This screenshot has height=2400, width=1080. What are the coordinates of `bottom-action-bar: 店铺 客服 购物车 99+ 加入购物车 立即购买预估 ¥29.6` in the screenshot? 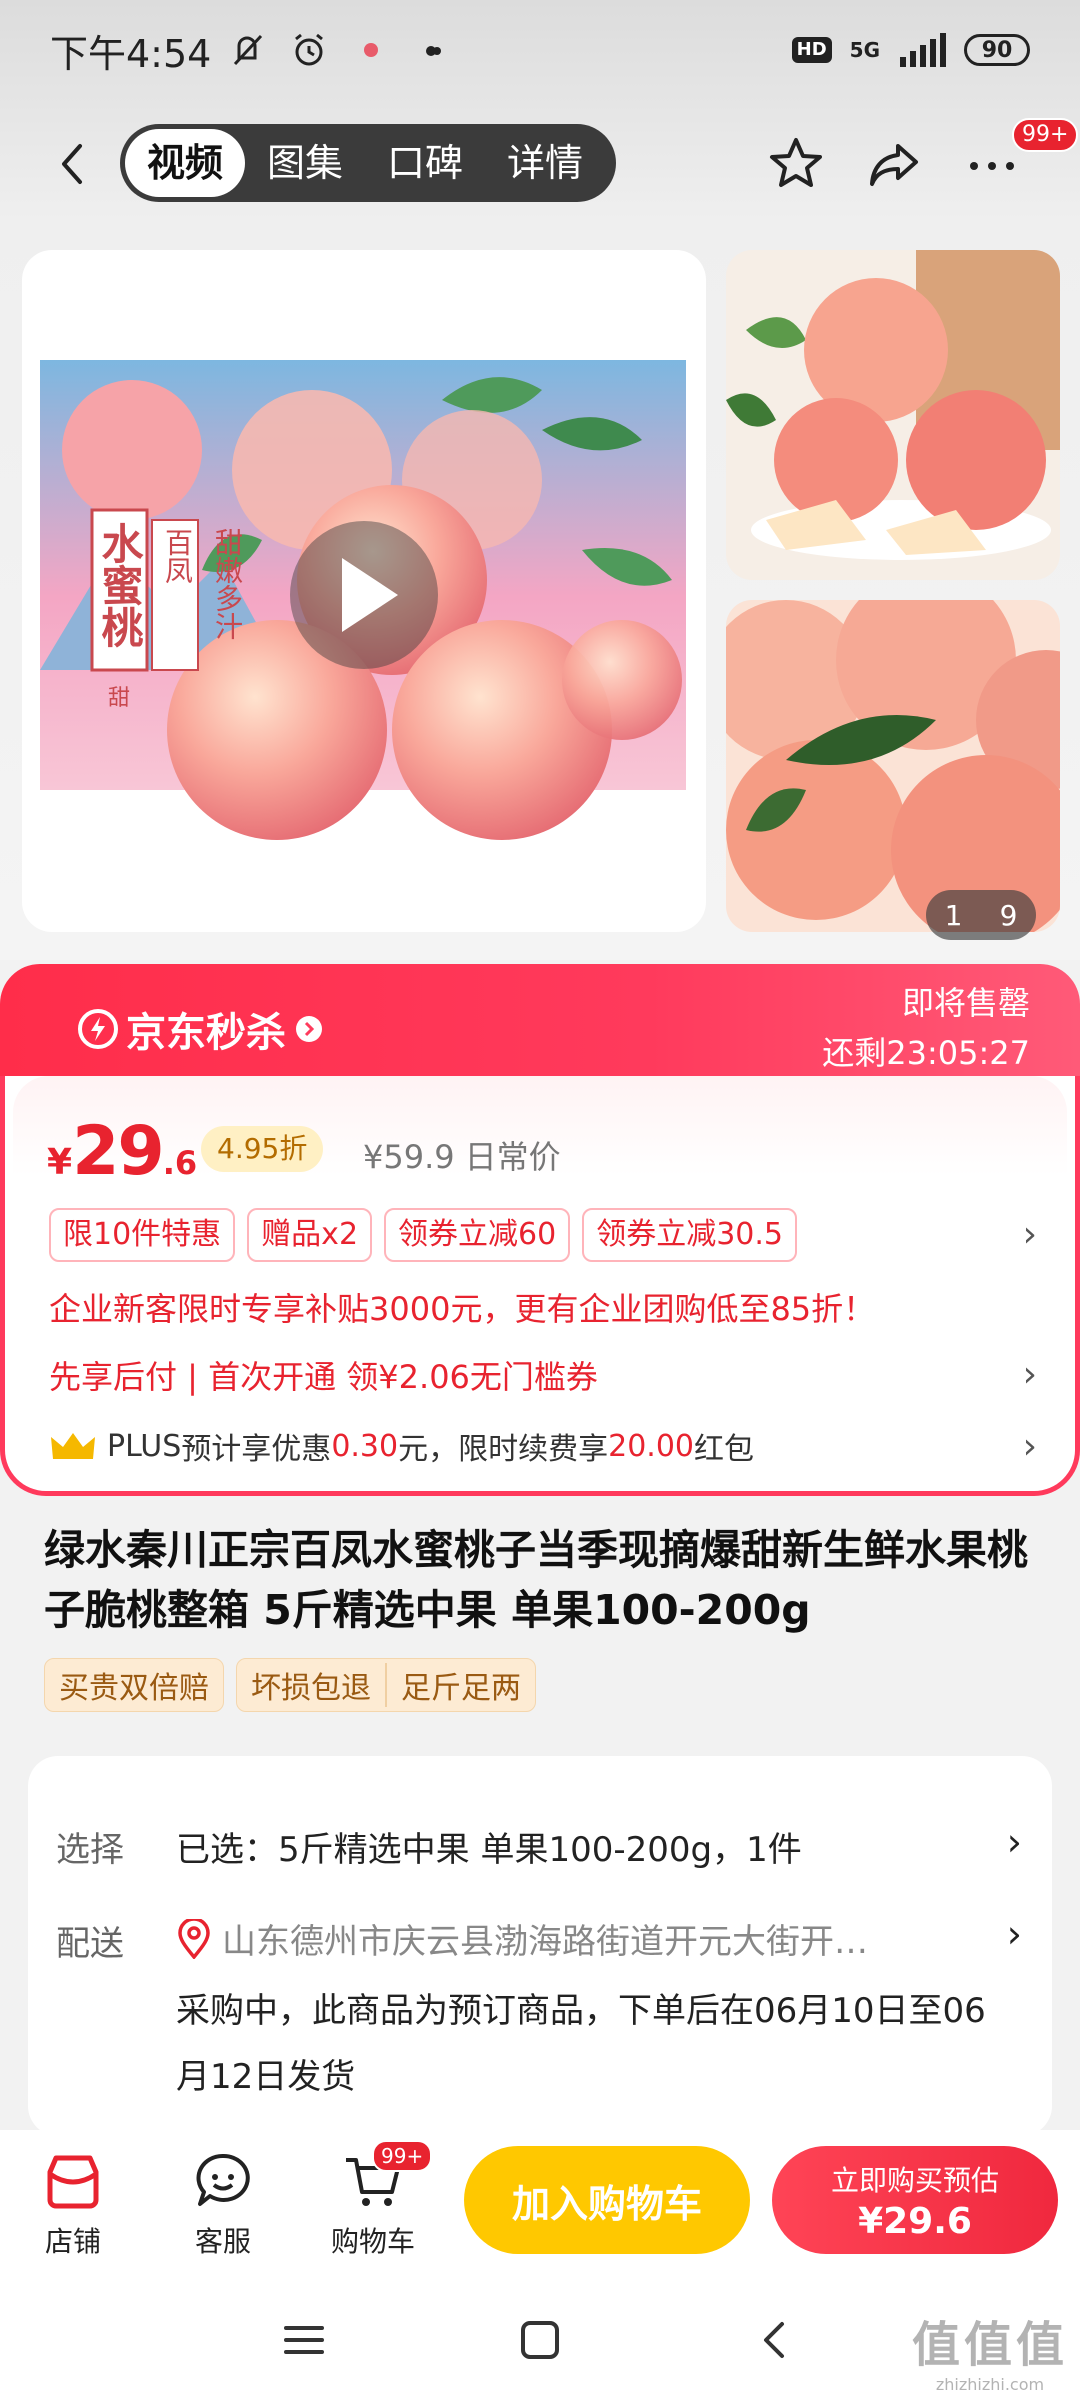 It's located at (540, 2205).